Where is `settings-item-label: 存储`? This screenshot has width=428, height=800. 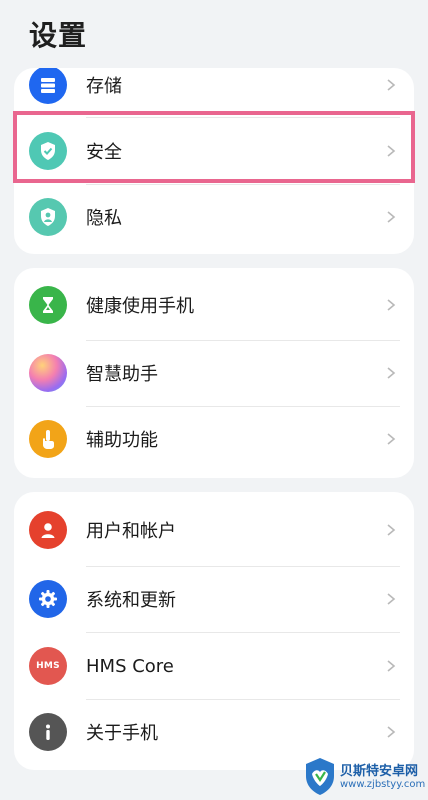 settings-item-label: 存储 is located at coordinates (104, 86).